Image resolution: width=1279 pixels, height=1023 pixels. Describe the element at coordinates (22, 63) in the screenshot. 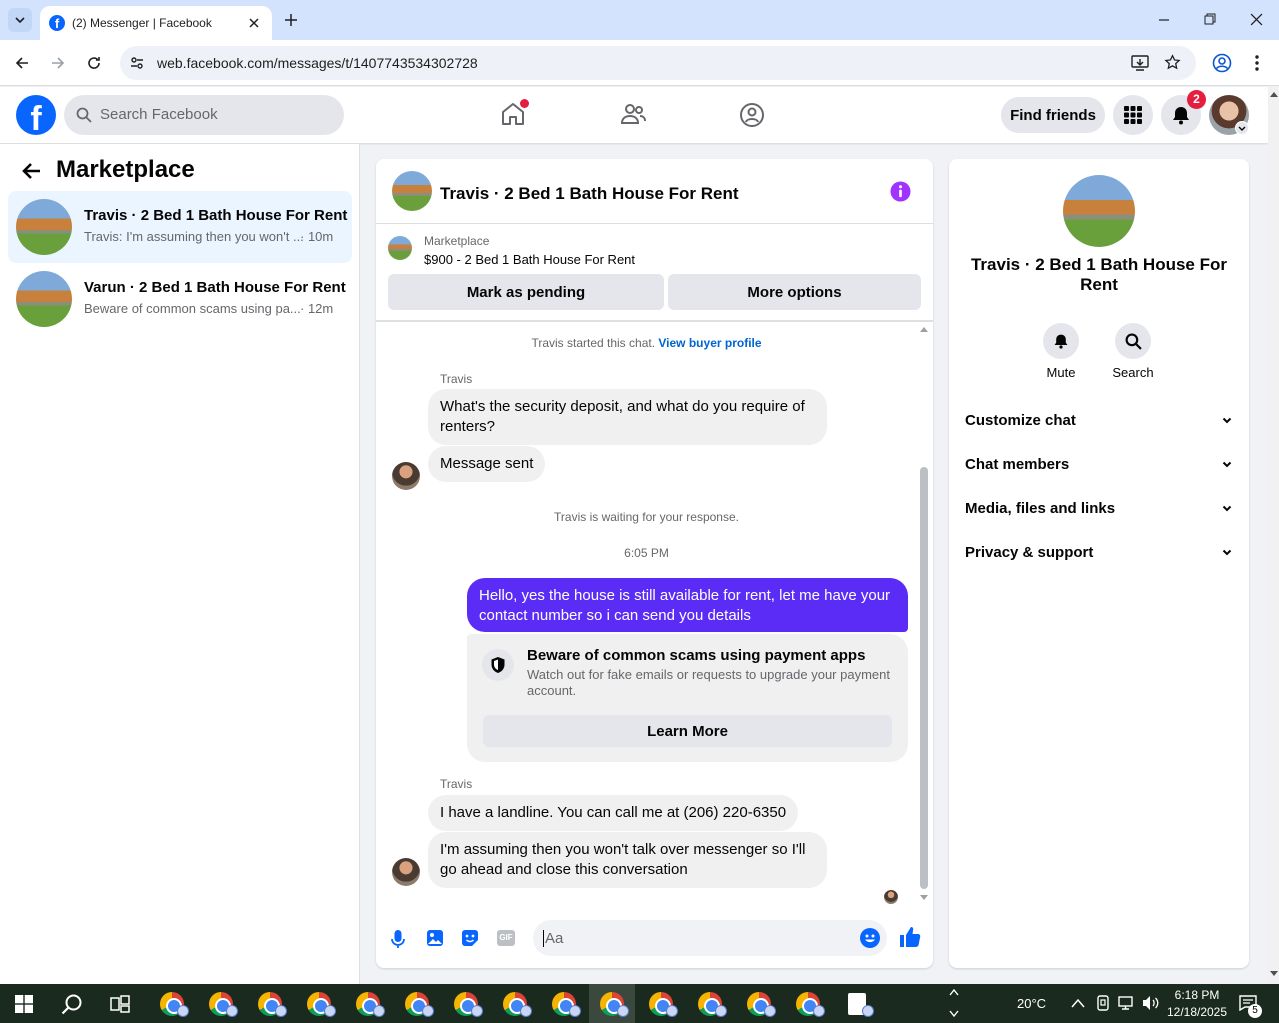

I see `back-icon` at that location.